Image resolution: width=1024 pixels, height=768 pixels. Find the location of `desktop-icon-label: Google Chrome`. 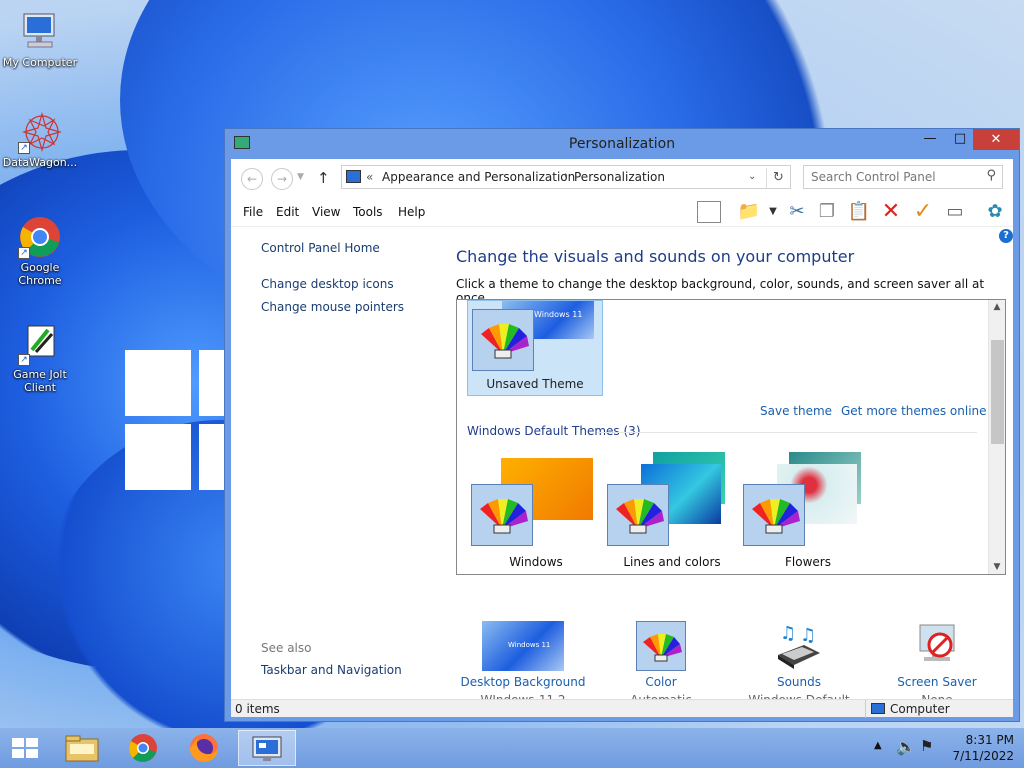

desktop-icon-label: Google Chrome is located at coordinates (40, 274).